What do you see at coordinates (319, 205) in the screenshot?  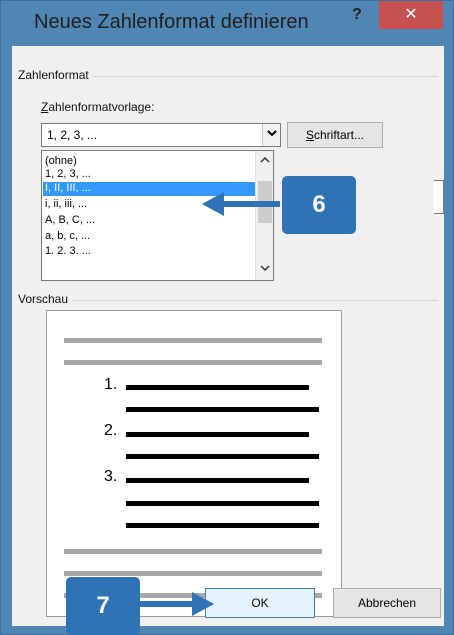 I see `step-callout-6: 6` at bounding box center [319, 205].